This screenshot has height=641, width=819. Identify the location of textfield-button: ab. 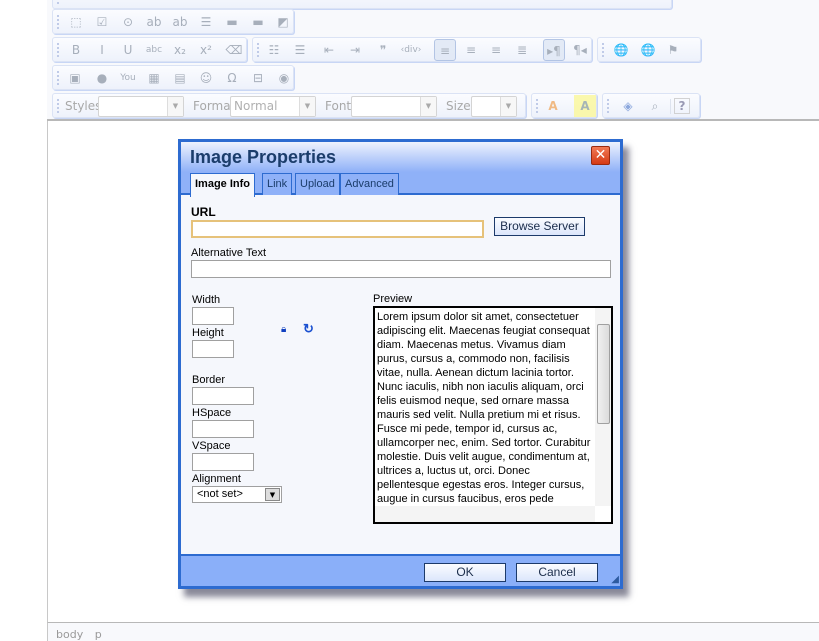
(154, 22).